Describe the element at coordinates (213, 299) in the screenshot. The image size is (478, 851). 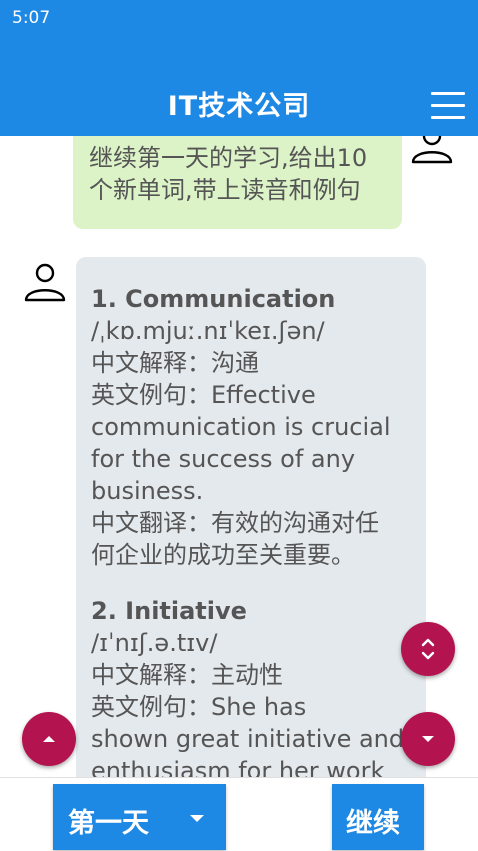
I see `vocab-word: 1. Communication` at that location.